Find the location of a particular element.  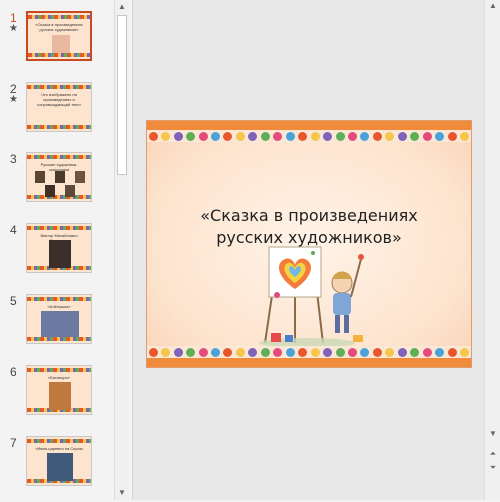

slide-thumbnail-row: 5 «Алёнушка» is located at coordinates (57, 327).